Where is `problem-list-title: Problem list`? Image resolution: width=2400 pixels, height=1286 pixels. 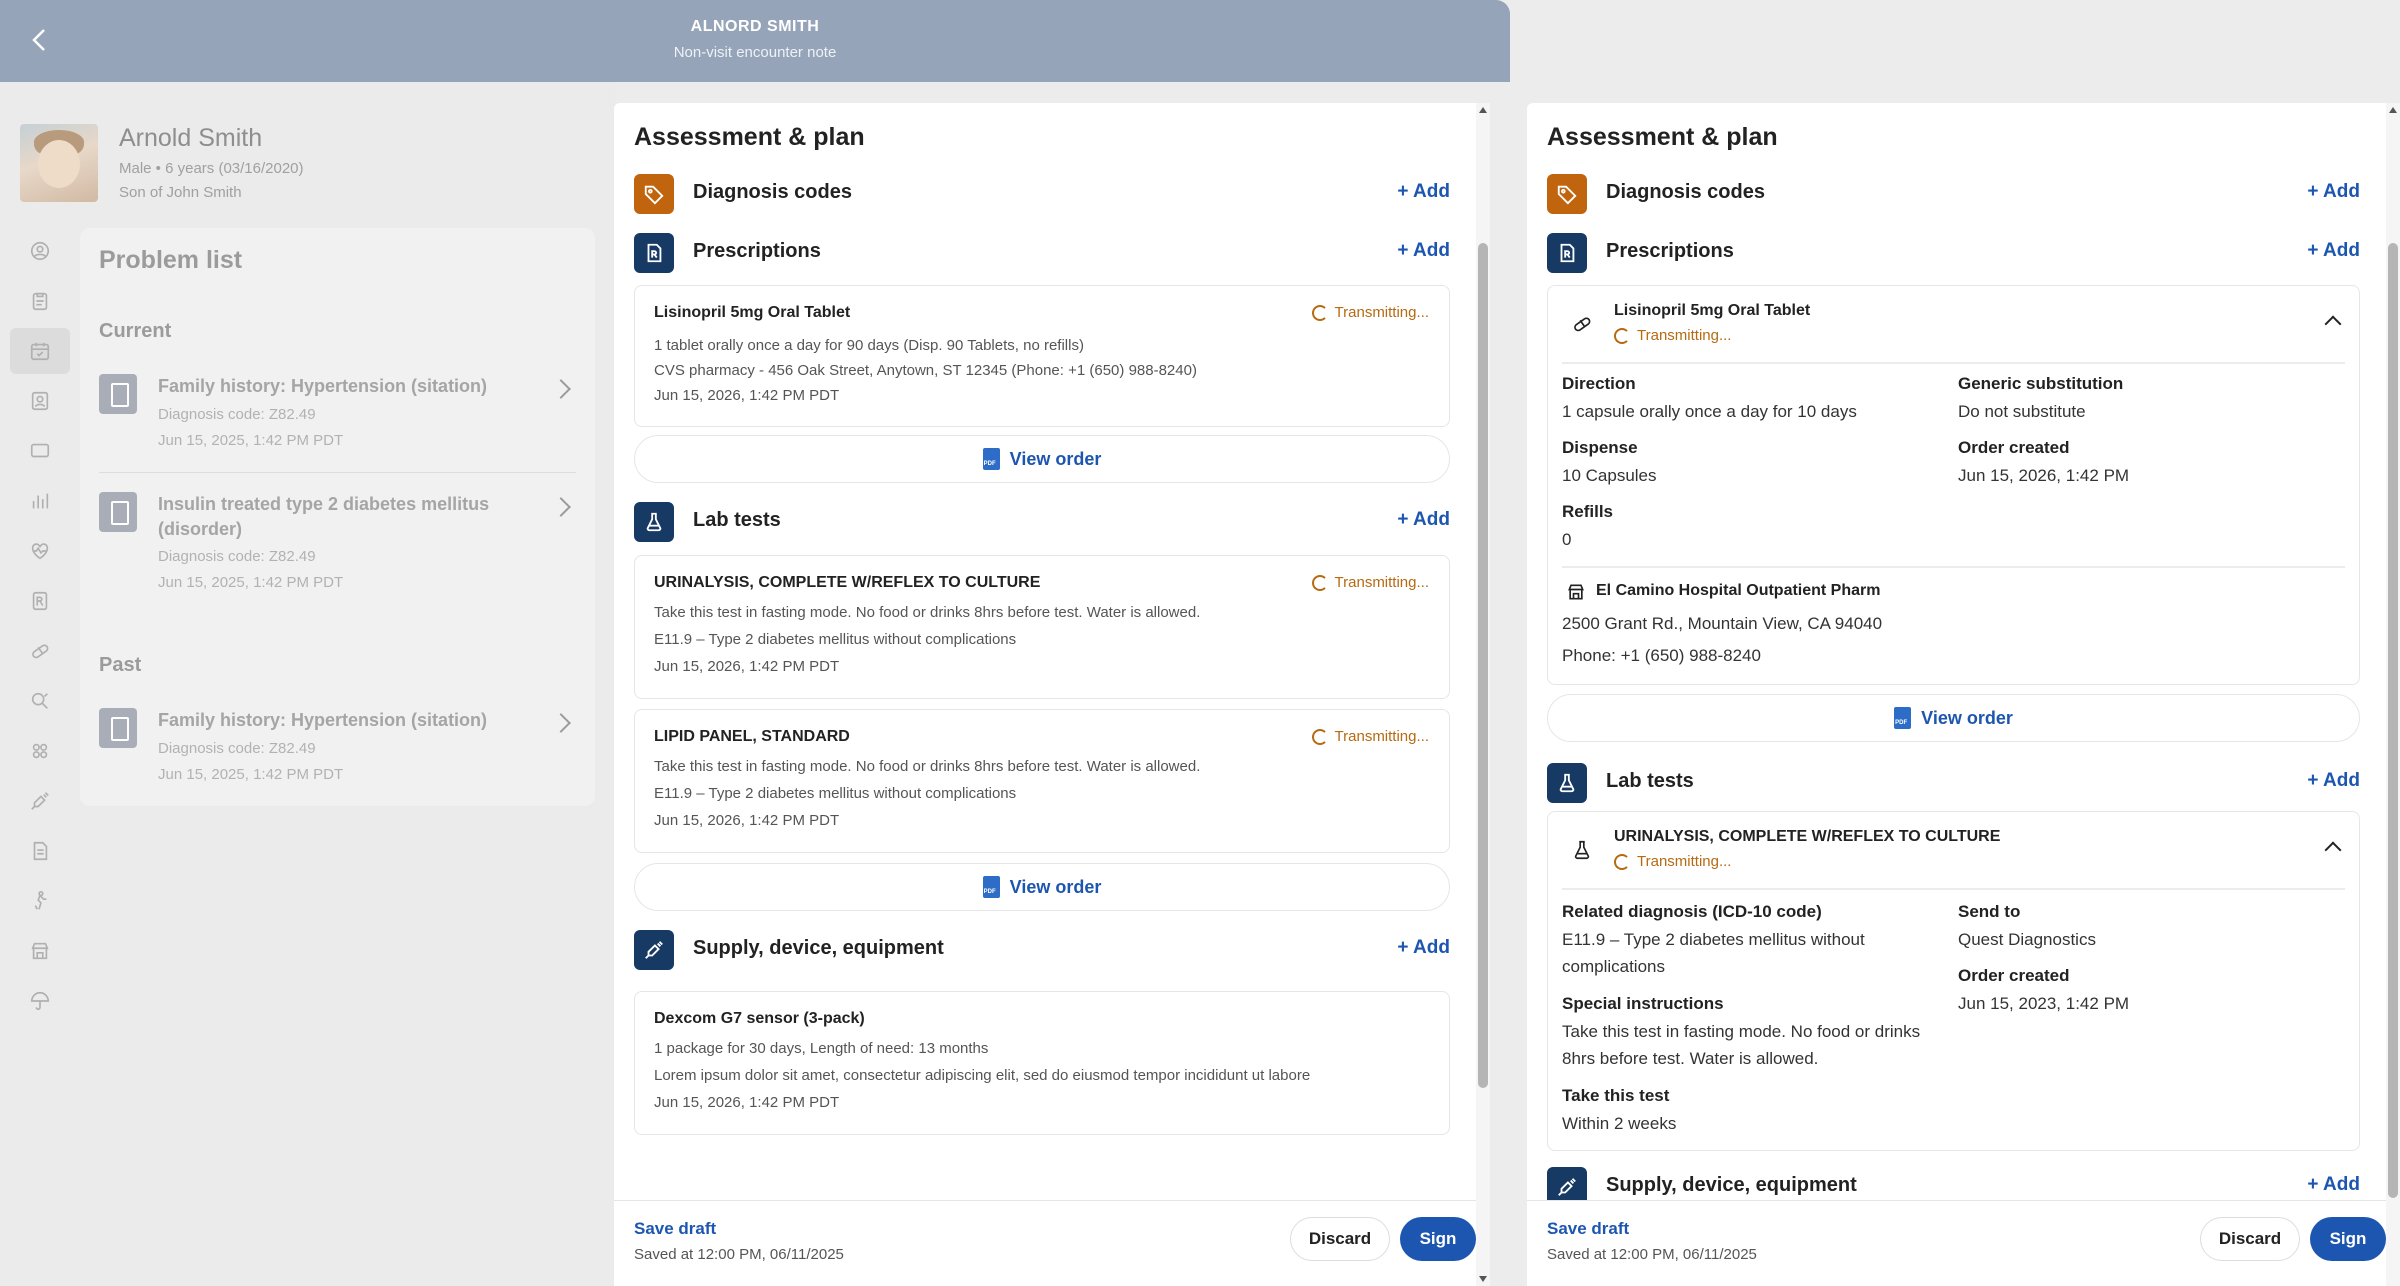 problem-list-title: Problem list is located at coordinates (171, 260).